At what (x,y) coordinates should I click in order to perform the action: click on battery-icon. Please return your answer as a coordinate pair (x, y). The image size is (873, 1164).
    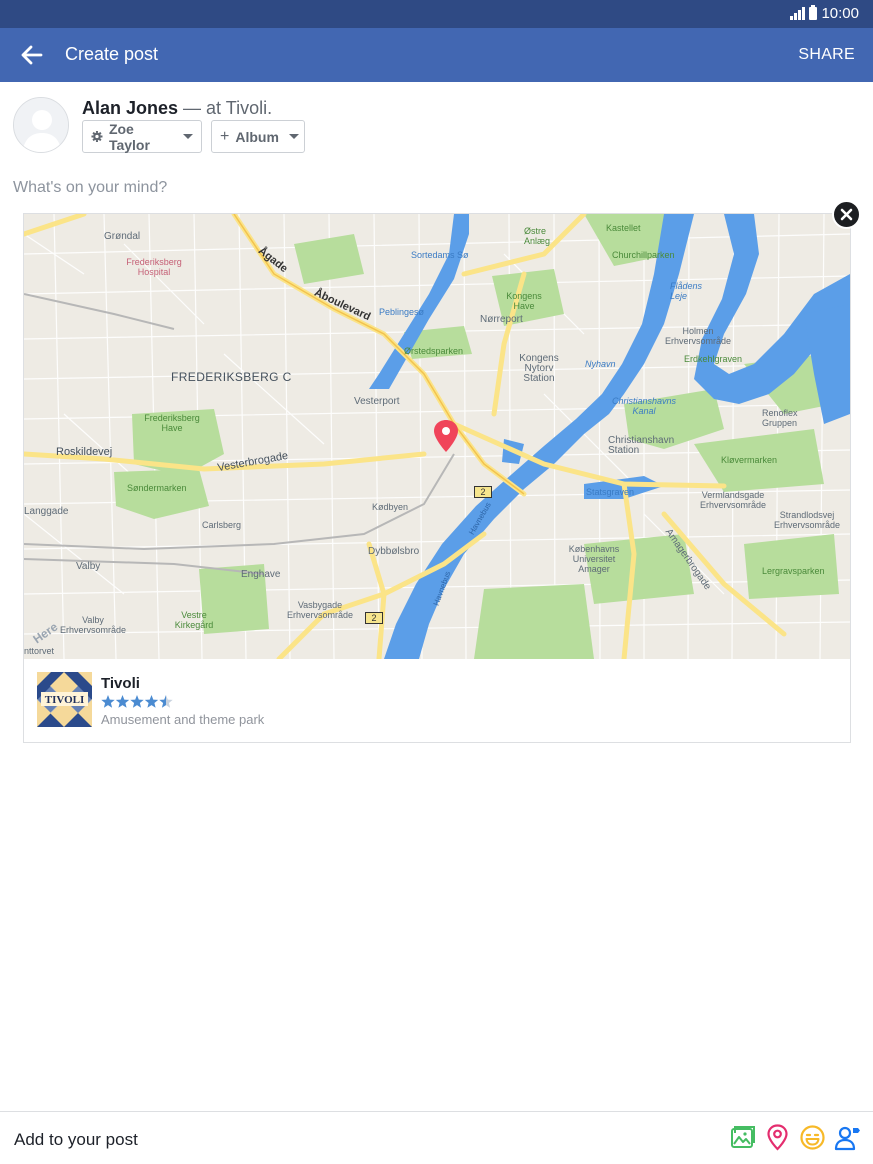
    Looking at the image, I should click on (813, 12).